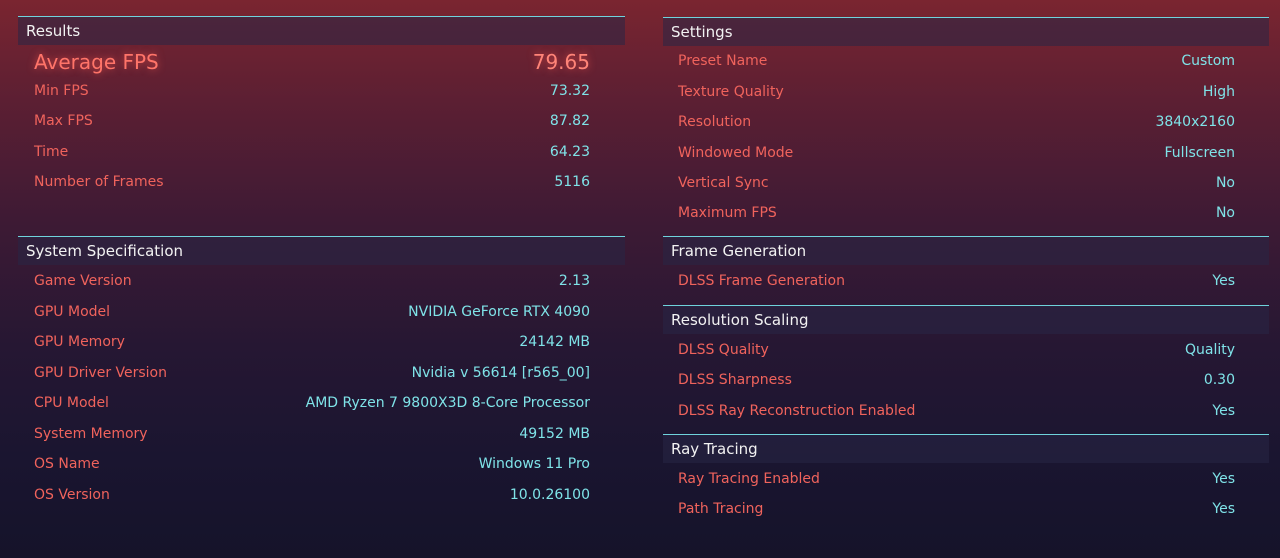 Image resolution: width=1280 pixels, height=558 pixels. I want to click on row-value: 10.0.26100, so click(549, 495).